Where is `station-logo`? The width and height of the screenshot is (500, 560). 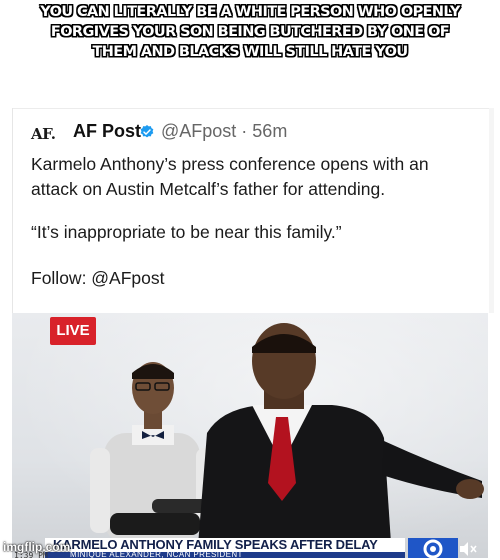
station-logo is located at coordinates (433, 548).